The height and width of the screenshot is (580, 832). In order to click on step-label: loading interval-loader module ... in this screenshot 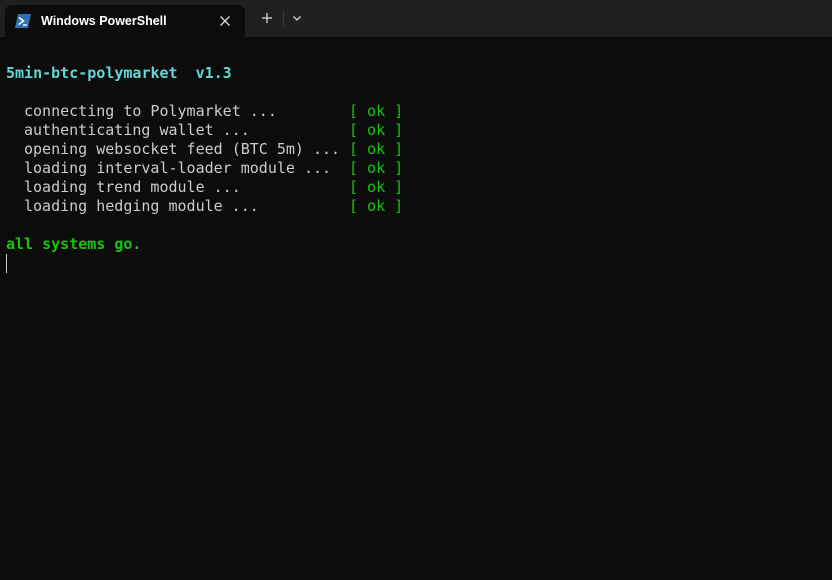, I will do `click(178, 168)`.